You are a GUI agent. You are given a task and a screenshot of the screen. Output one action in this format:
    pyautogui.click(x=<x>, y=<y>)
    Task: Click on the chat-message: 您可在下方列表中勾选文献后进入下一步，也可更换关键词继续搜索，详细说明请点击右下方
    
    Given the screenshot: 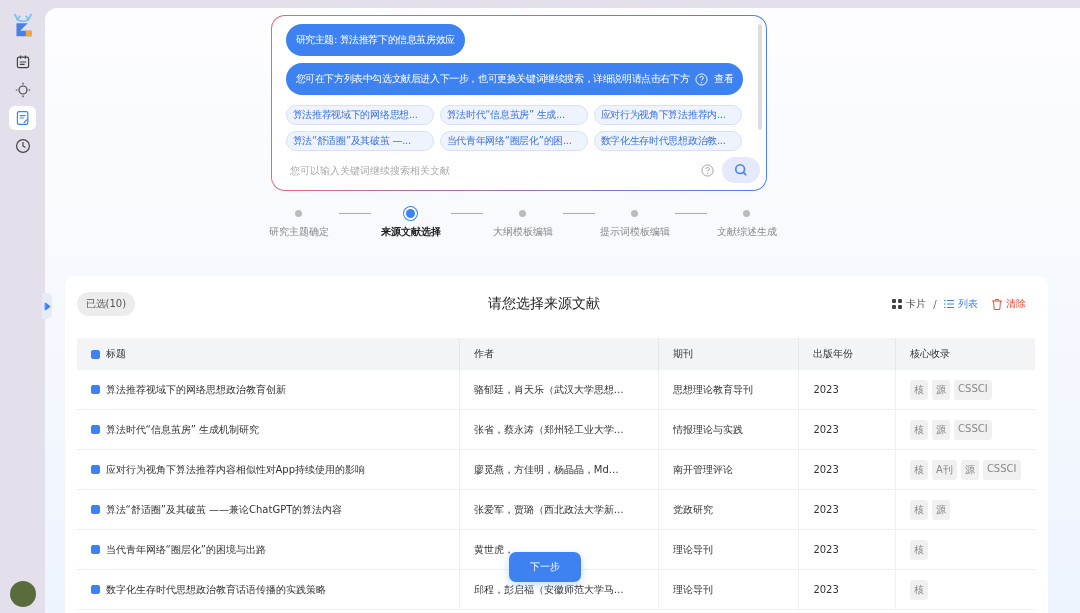 What is the action you would take?
    pyautogui.click(x=492, y=79)
    